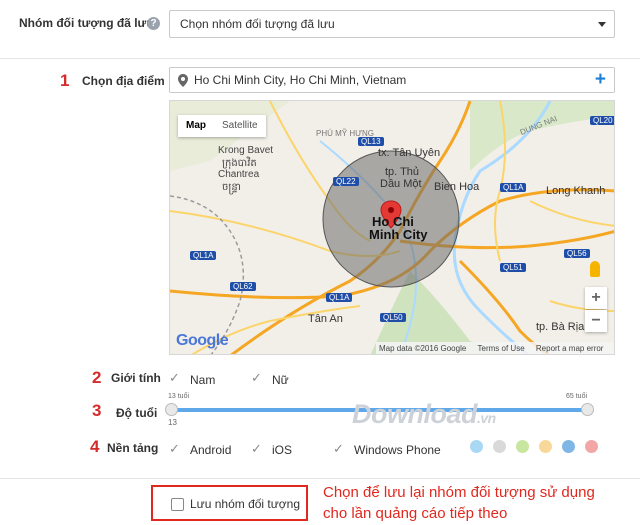 The image size is (640, 525). Describe the element at coordinates (576, 191) in the screenshot. I see `map-place-label: Long Khanh` at that location.